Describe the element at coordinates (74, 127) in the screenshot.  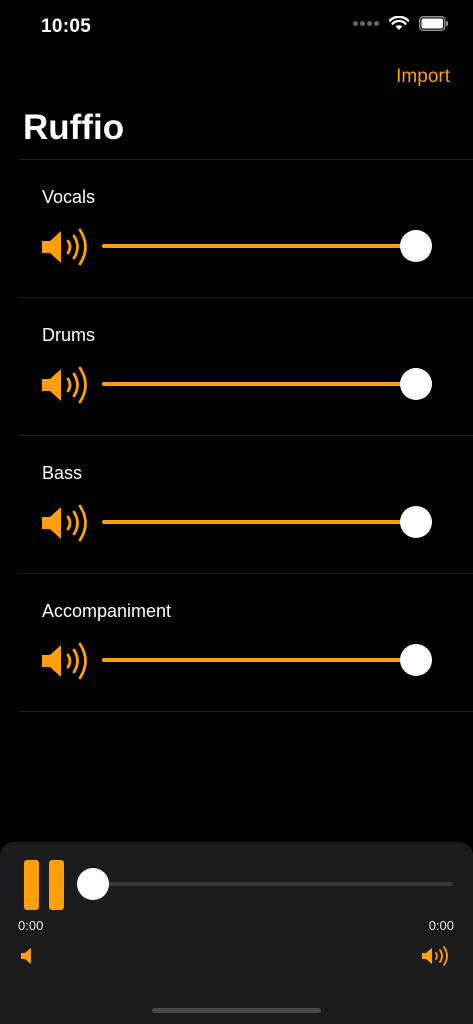
I see `page-title: Ruffio` at that location.